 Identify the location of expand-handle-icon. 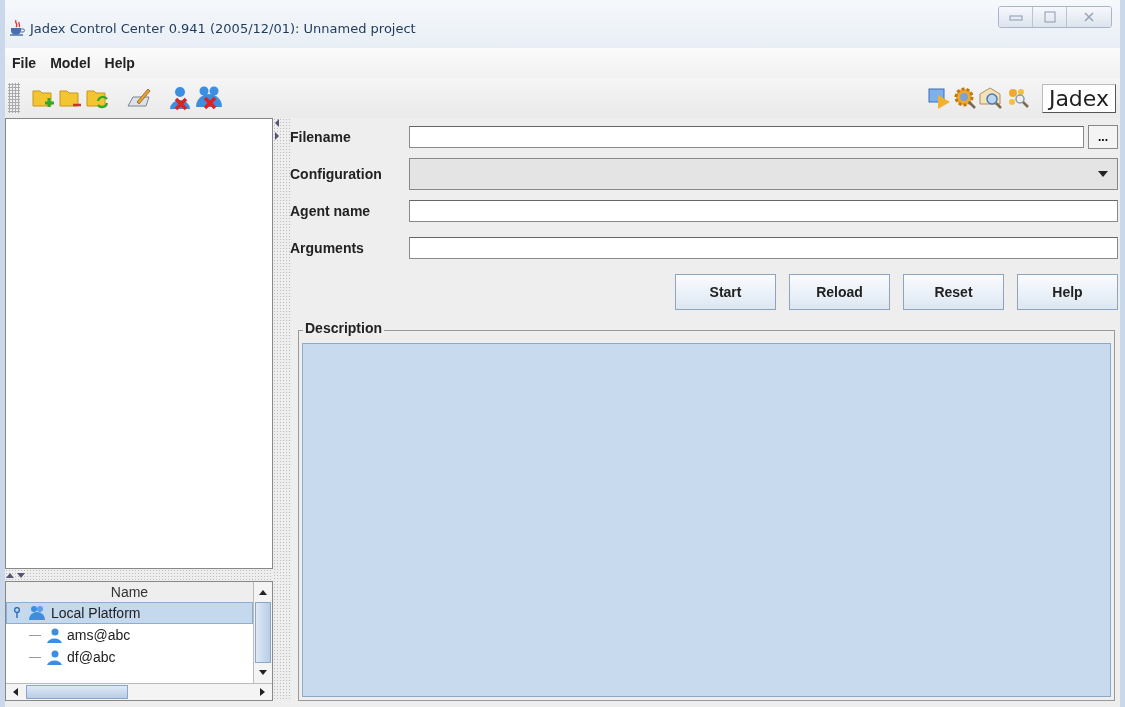
(17, 613).